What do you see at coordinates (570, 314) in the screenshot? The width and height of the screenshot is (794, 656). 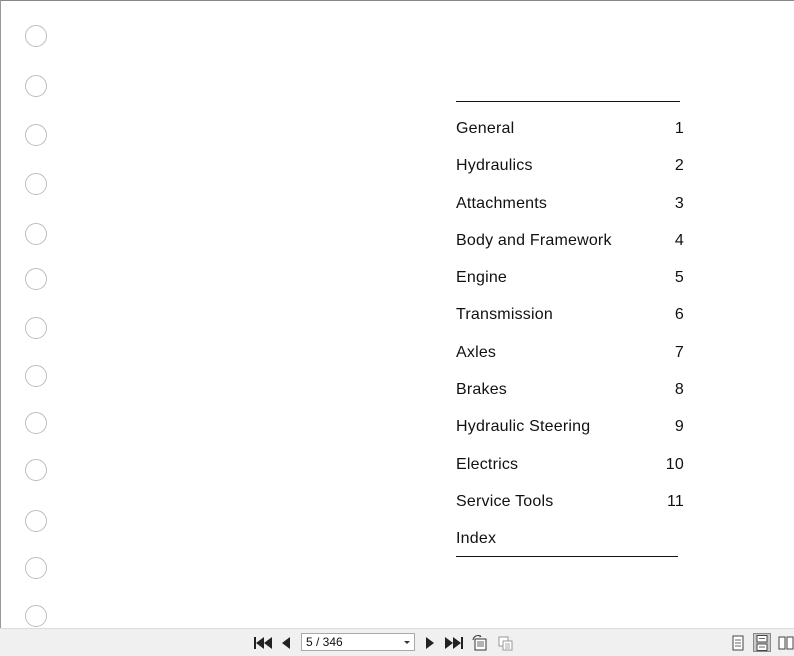 I see `toc-entry: Transmission 6` at bounding box center [570, 314].